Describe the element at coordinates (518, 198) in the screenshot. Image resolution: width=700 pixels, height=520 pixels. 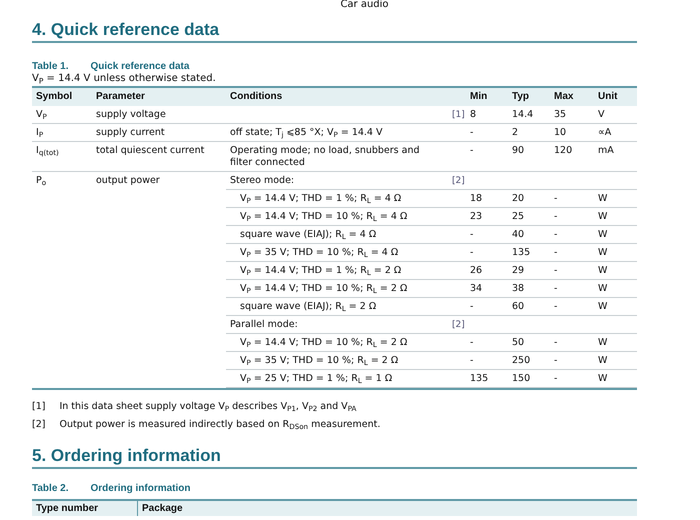
I see `table-cell: 20` at that location.